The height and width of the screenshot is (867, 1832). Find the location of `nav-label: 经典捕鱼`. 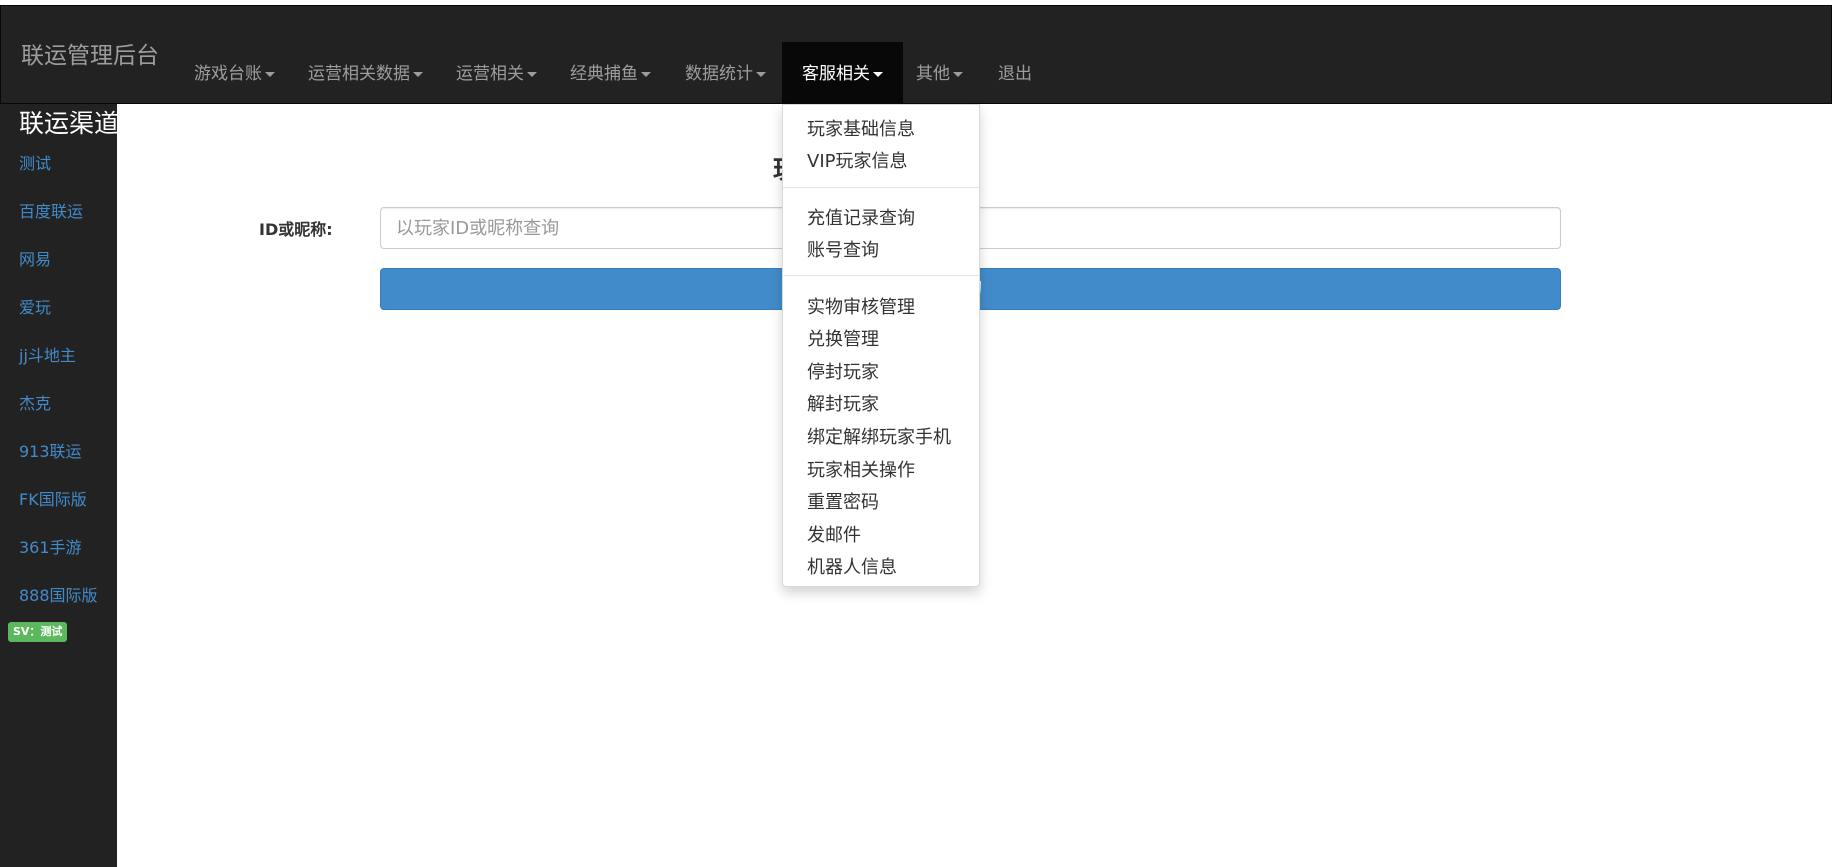

nav-label: 经典捕鱼 is located at coordinates (604, 74).